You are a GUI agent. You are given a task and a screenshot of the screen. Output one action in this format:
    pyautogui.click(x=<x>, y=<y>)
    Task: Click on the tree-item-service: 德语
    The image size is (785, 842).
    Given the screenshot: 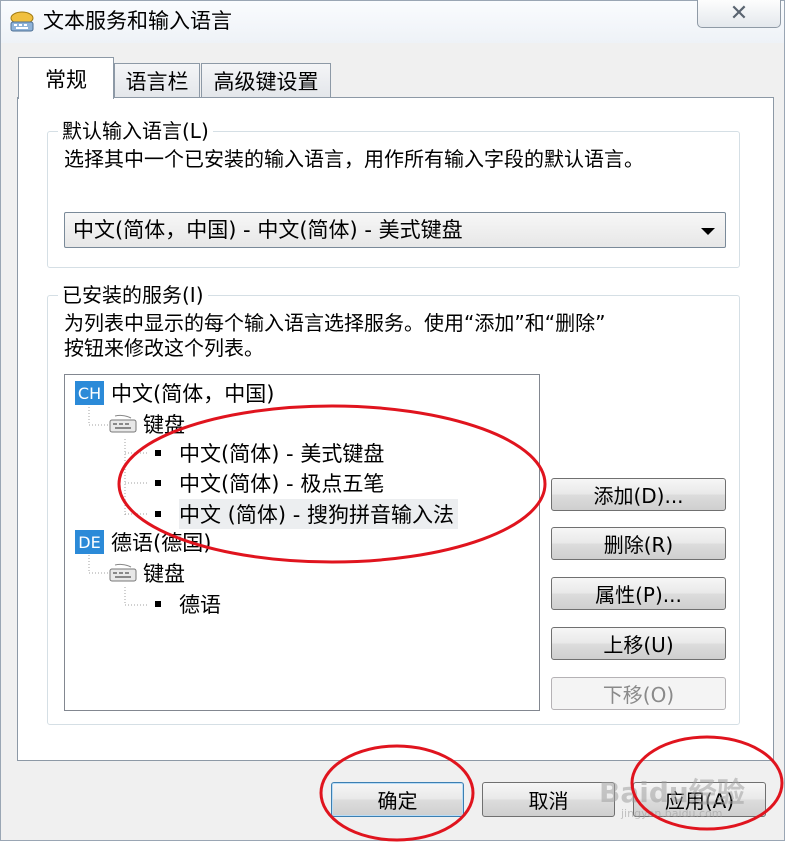 What is the action you would take?
    pyautogui.click(x=188, y=604)
    